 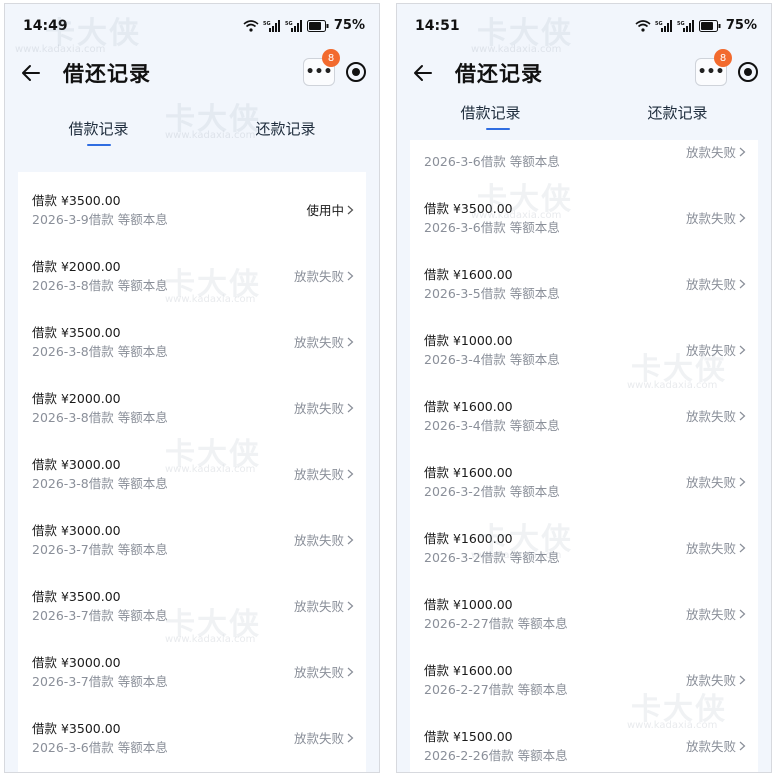 What do you see at coordinates (584, 360) in the screenshot?
I see `list-item: 借款 ¥1000.00 2026-3-4借款 等额本息 放款失败` at bounding box center [584, 360].